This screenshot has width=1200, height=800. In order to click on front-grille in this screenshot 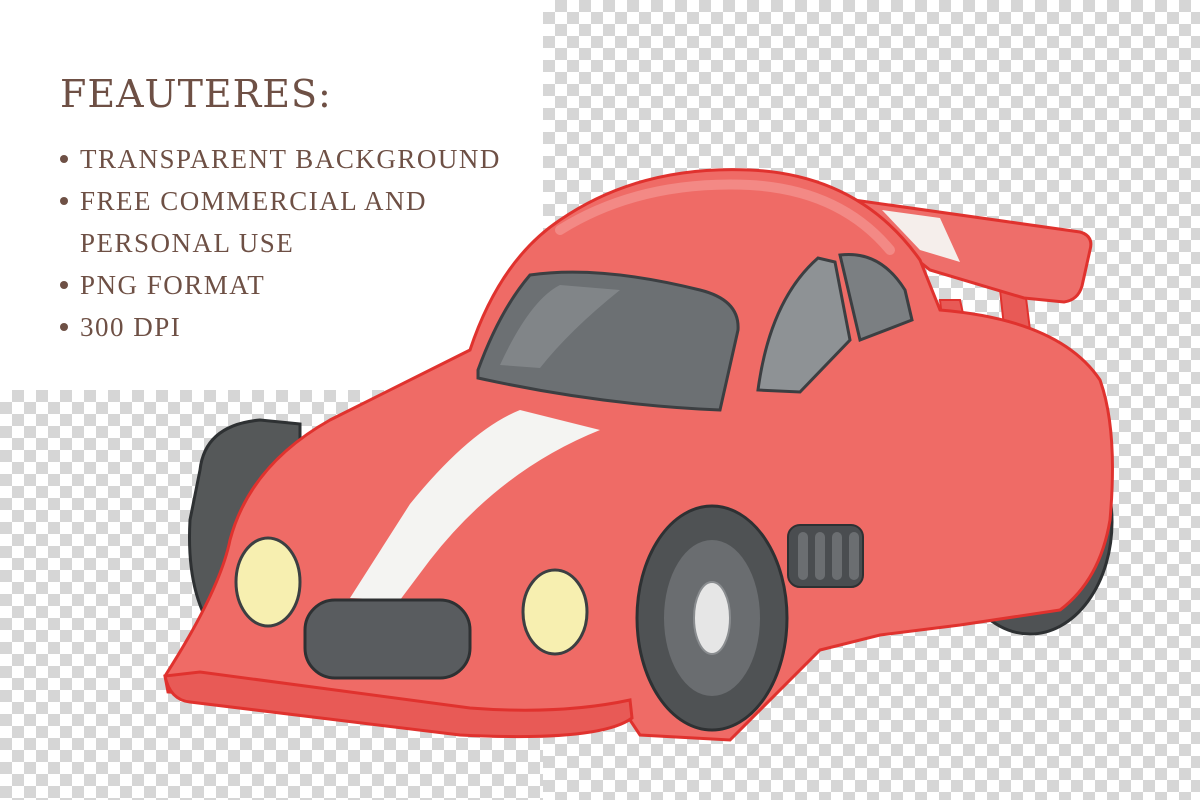, I will do `click(387, 639)`.